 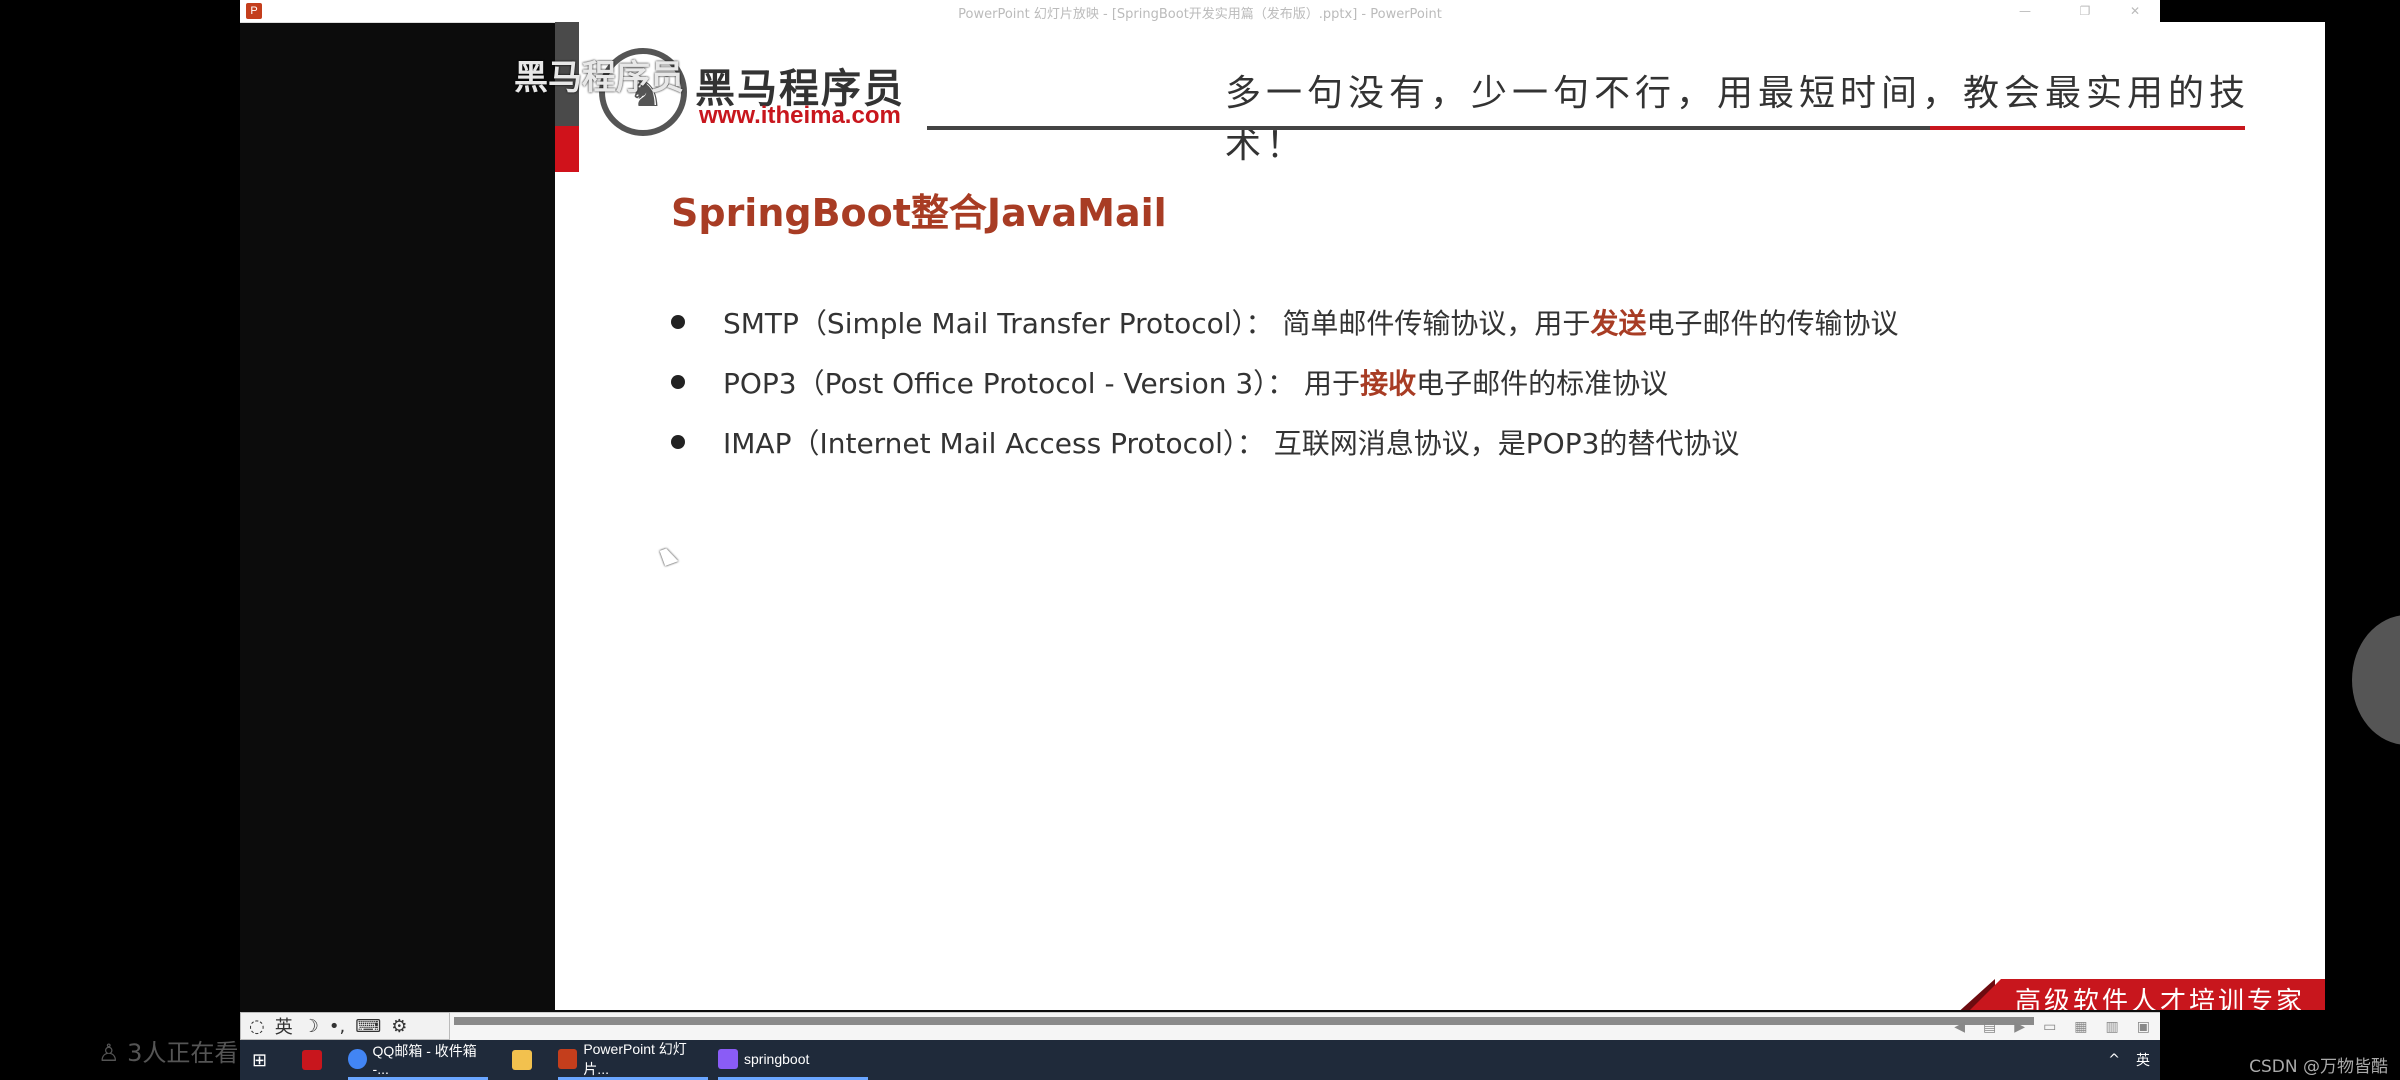 I want to click on next-slide-icon: ▶, so click(x=2019, y=1027).